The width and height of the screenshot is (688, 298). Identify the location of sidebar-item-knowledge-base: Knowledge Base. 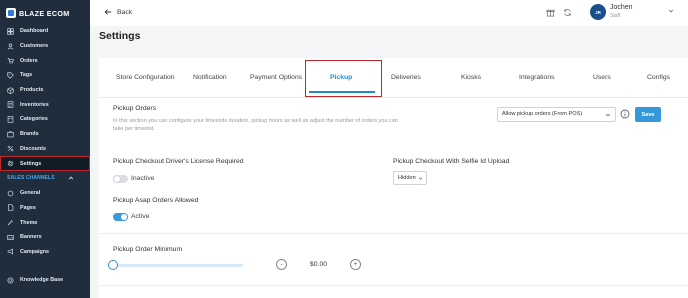
(45, 280).